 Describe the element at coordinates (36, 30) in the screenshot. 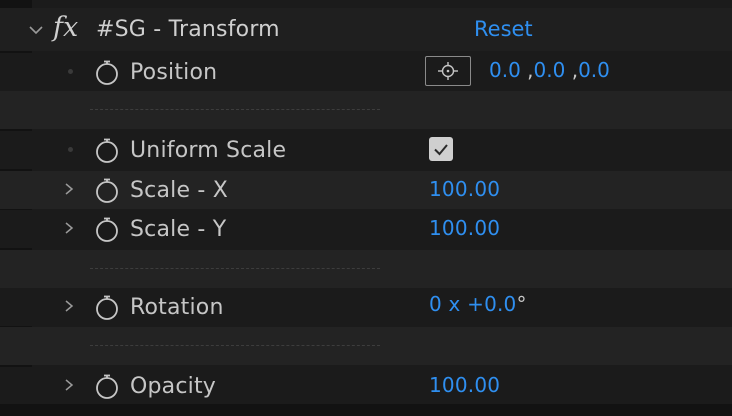

I see `chevron-down-icon` at that location.